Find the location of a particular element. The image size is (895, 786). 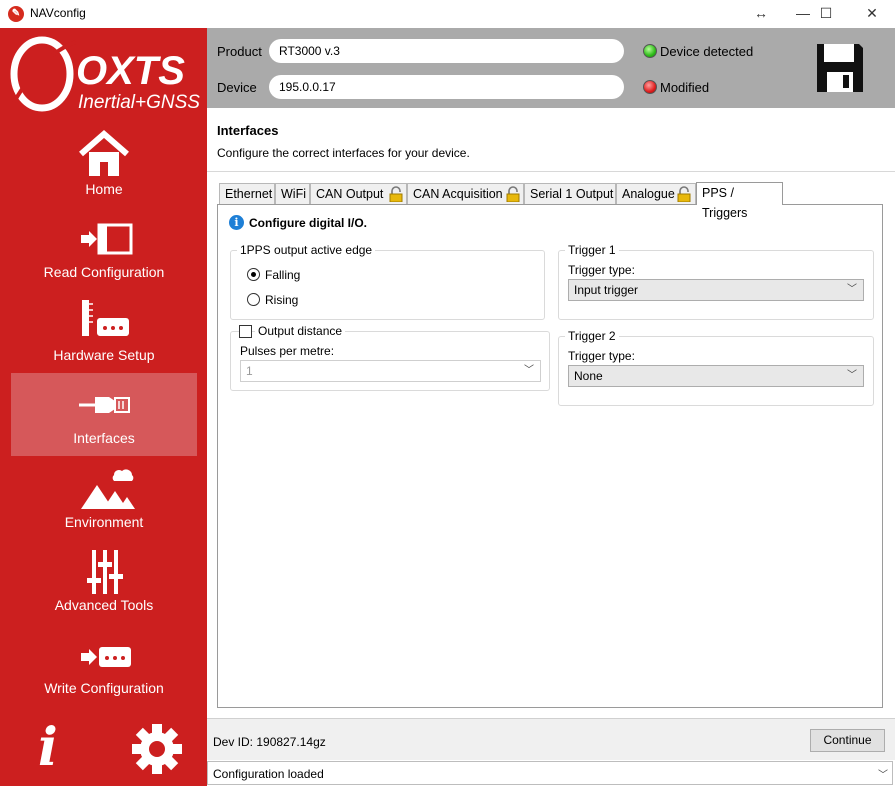

trigger-2-type-select: None ﹀ is located at coordinates (716, 376).